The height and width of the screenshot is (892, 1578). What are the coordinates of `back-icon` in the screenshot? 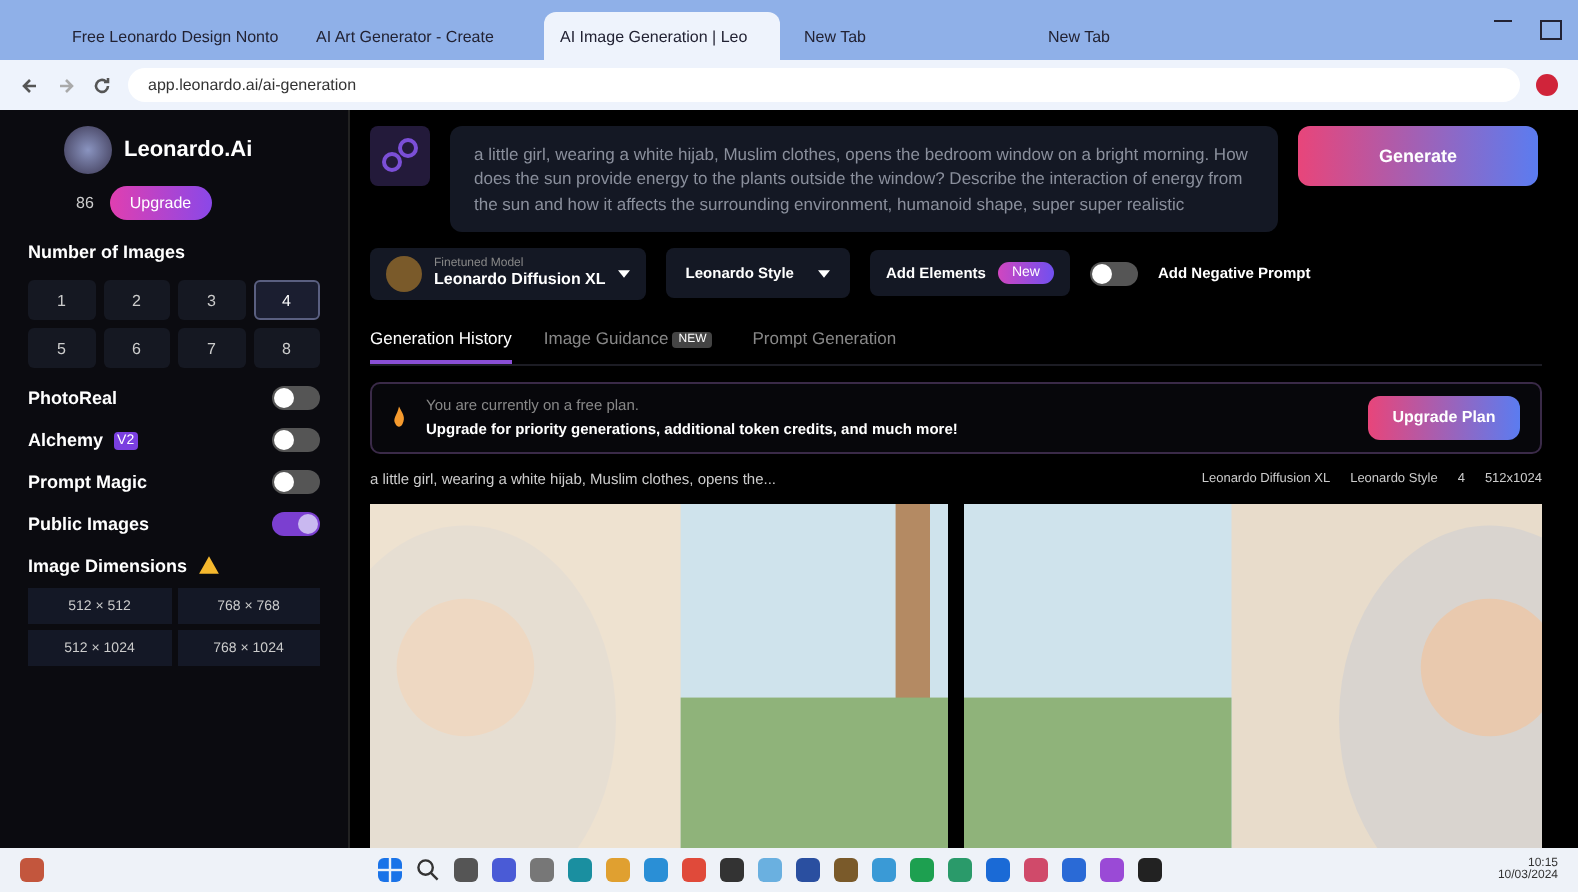 It's located at (30, 85).